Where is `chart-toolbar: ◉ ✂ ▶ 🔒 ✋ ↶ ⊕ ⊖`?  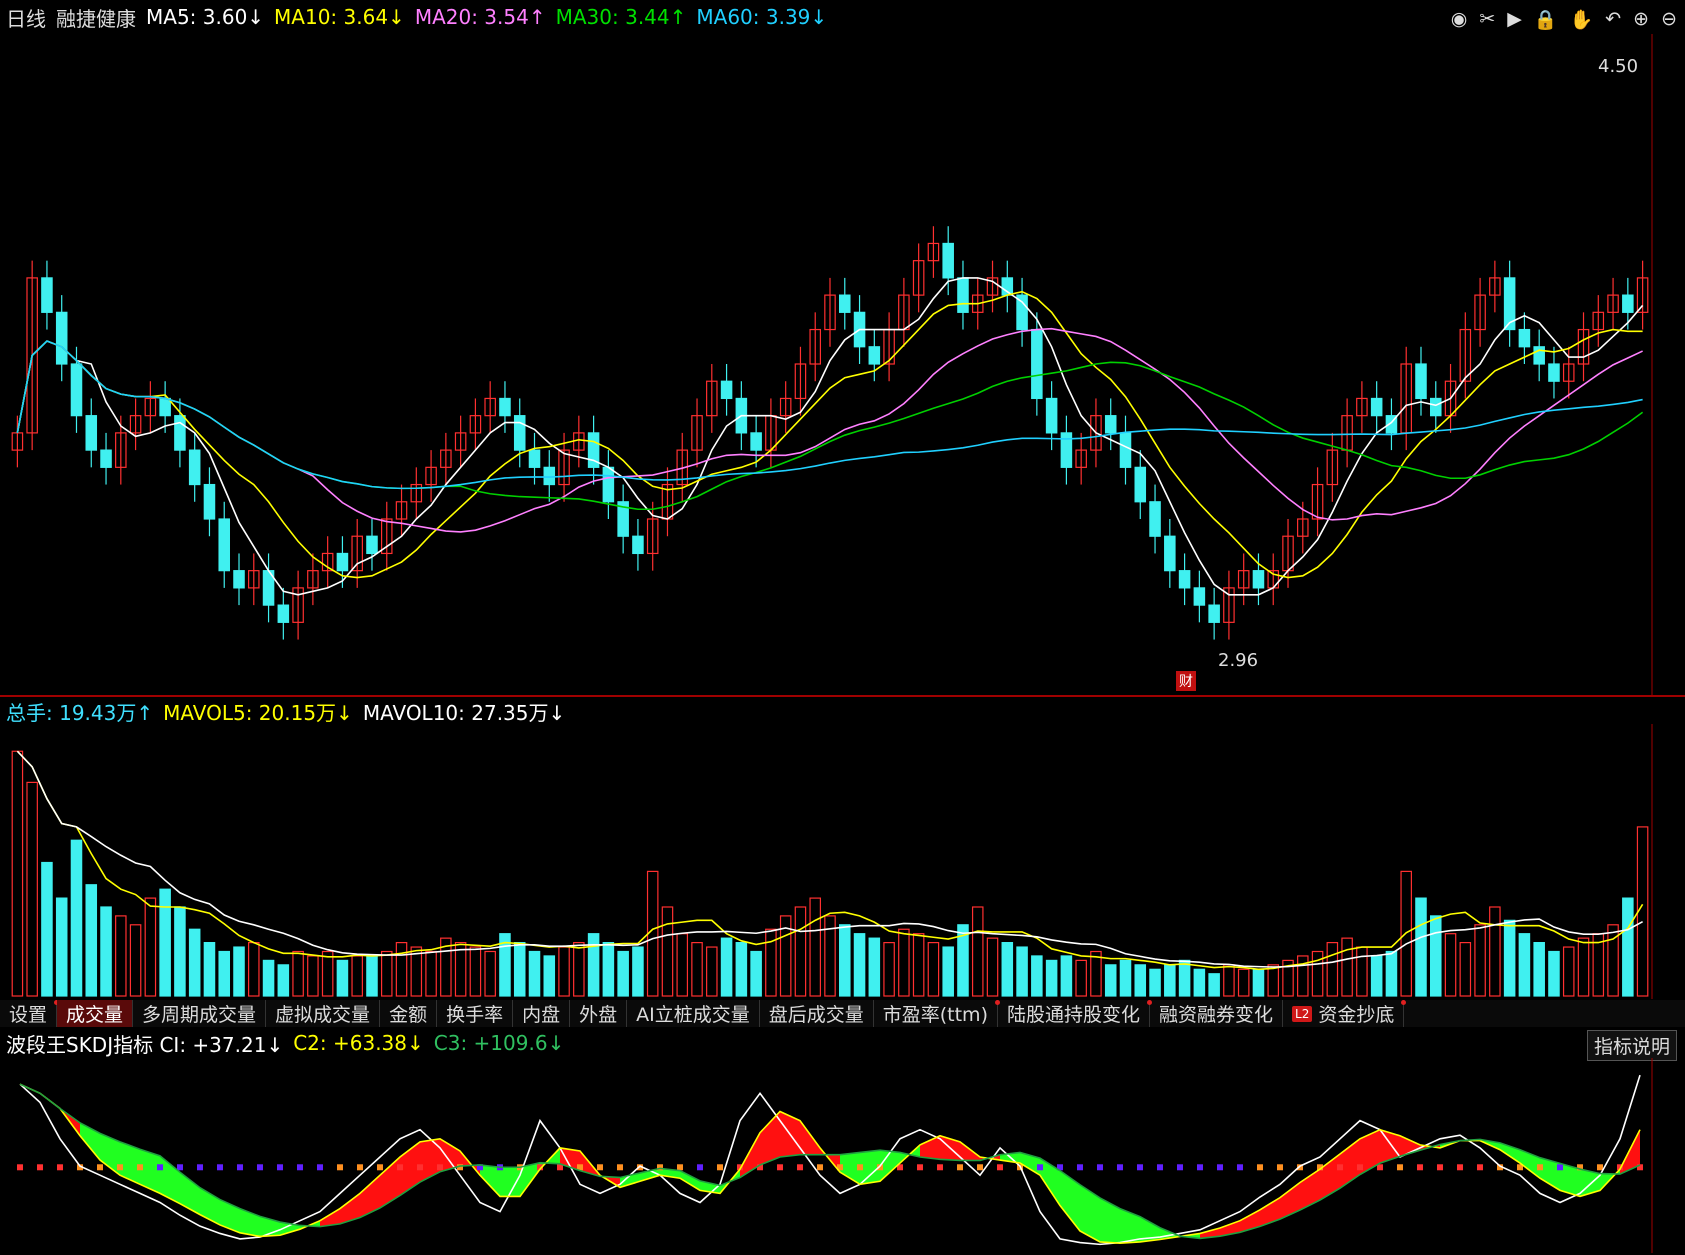
chart-toolbar: ◉ ✂ ▶ 🔒 ✋ ↶ ⊕ ⊖ is located at coordinates (1564, 19).